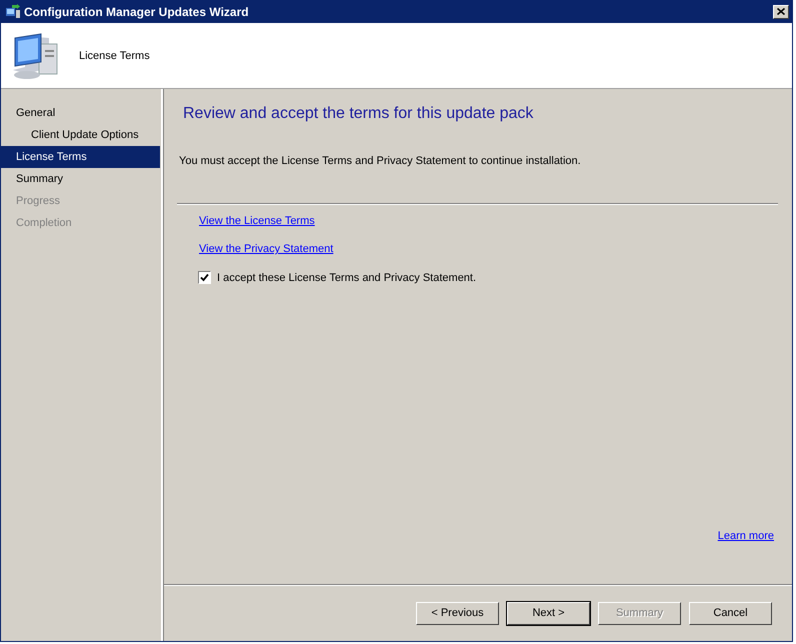 The width and height of the screenshot is (796, 644). I want to click on nav-item: Client Update Options, so click(80, 135).